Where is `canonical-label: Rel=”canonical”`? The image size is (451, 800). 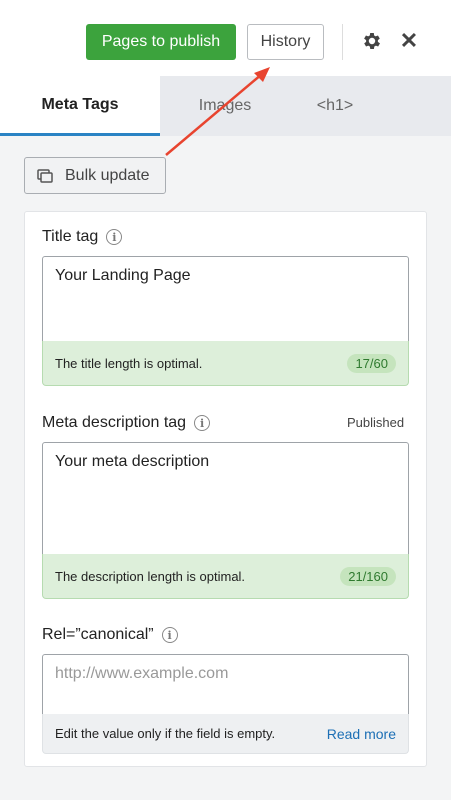
canonical-label: Rel=”canonical” is located at coordinates (98, 634).